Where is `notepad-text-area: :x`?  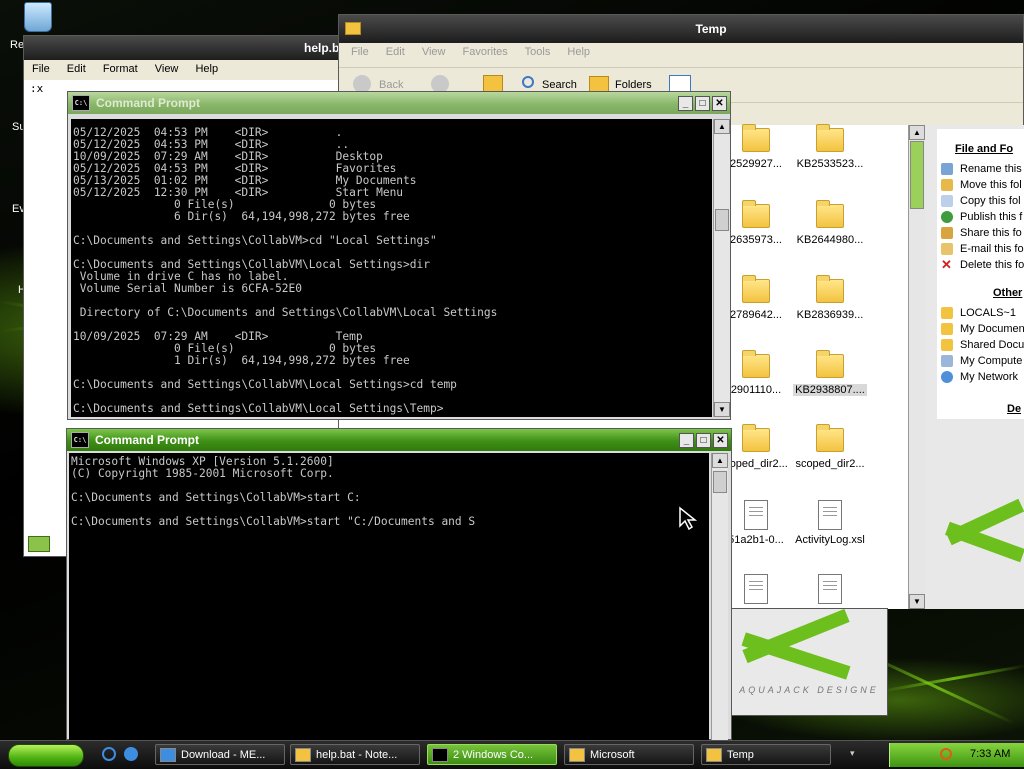
notepad-text-area: :x is located at coordinates (36, 88).